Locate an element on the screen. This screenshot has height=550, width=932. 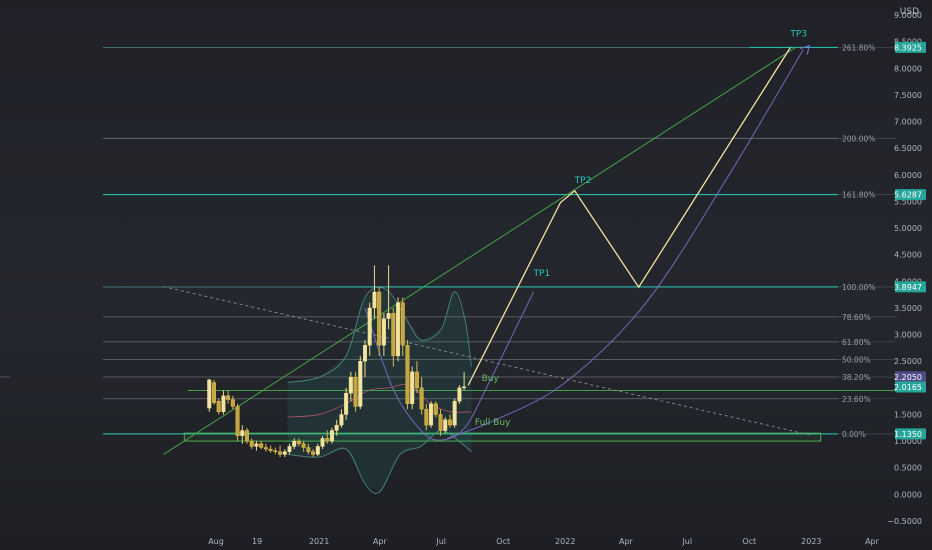
price-tick-label: 0.0000 is located at coordinates (908, 494).